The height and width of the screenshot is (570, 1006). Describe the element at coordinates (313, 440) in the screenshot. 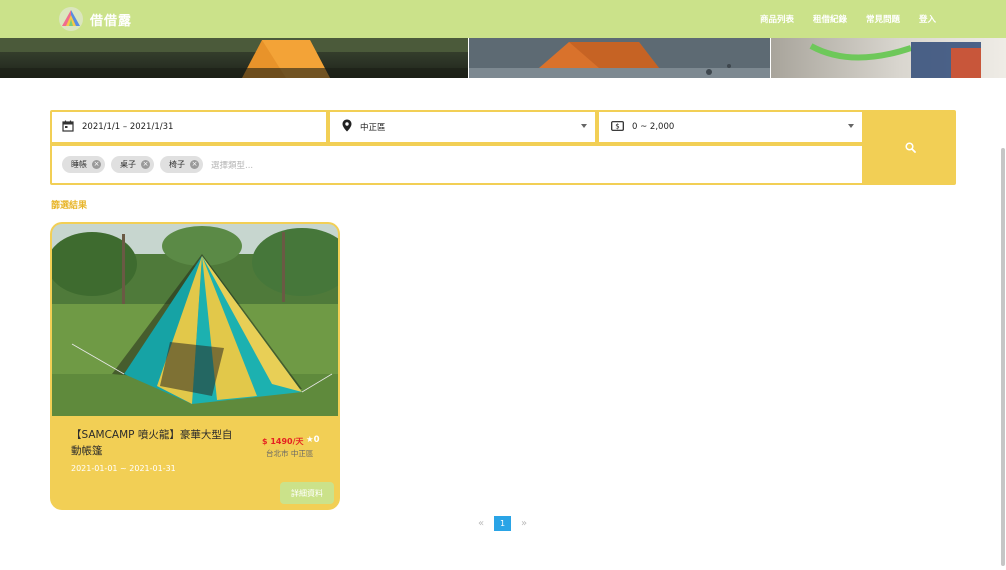

I see `product-rating: ★0` at that location.